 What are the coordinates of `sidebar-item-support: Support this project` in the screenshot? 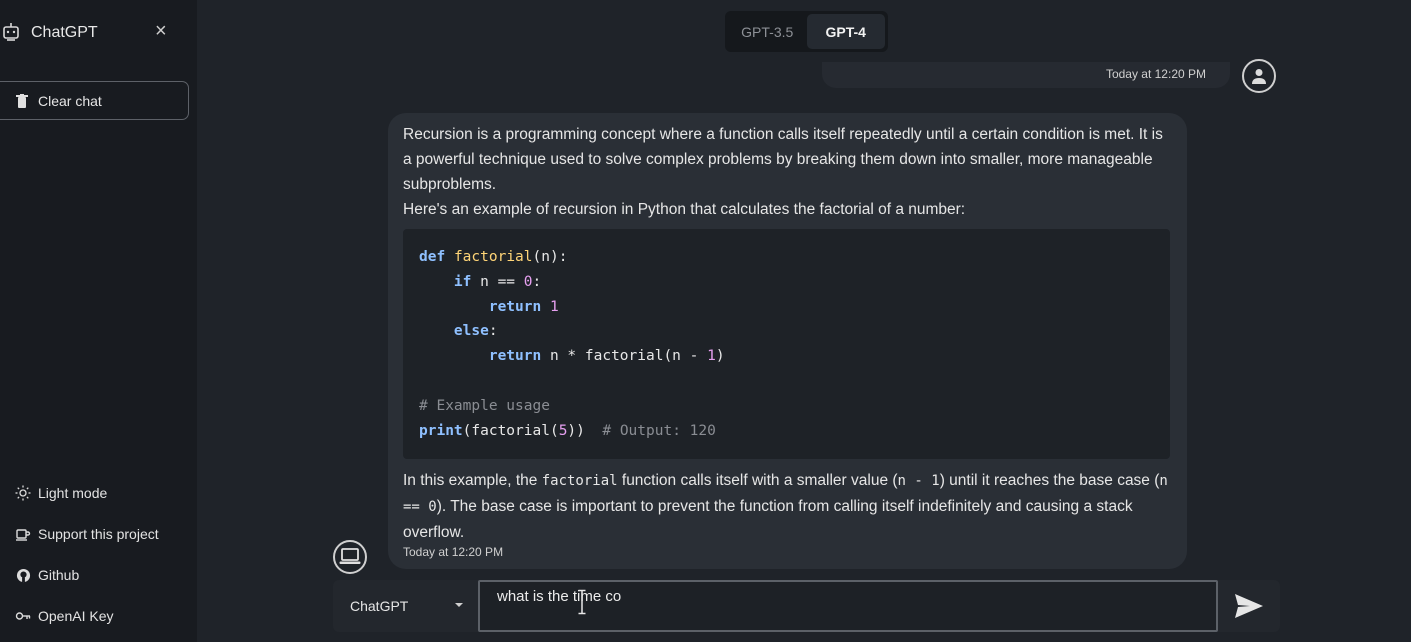 It's located at (98, 534).